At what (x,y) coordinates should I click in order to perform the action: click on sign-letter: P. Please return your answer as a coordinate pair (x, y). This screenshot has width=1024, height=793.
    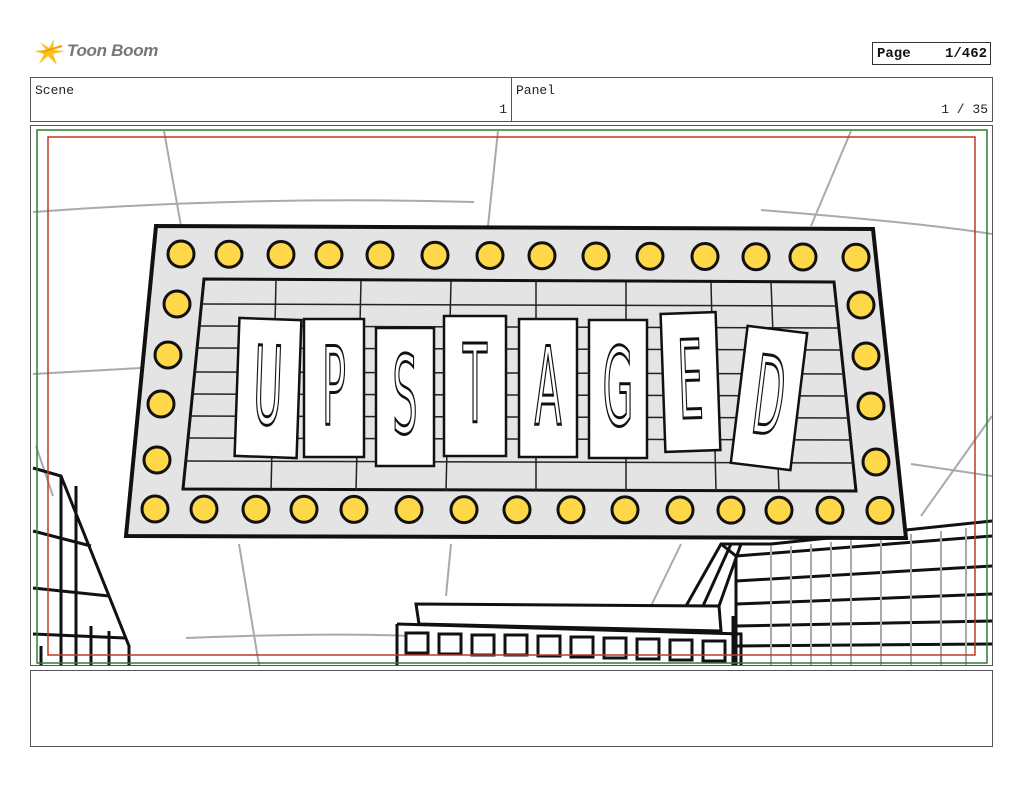
    Looking at the image, I should click on (334, 388).